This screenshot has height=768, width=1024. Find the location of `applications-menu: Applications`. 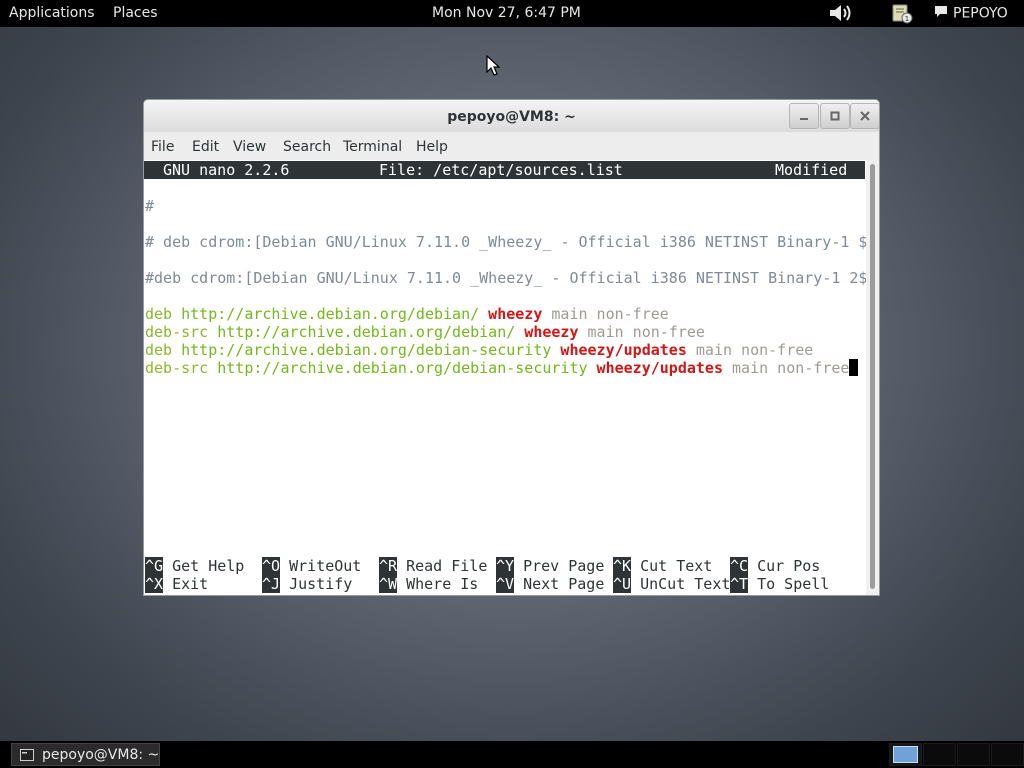

applications-menu: Applications is located at coordinates (52, 13).